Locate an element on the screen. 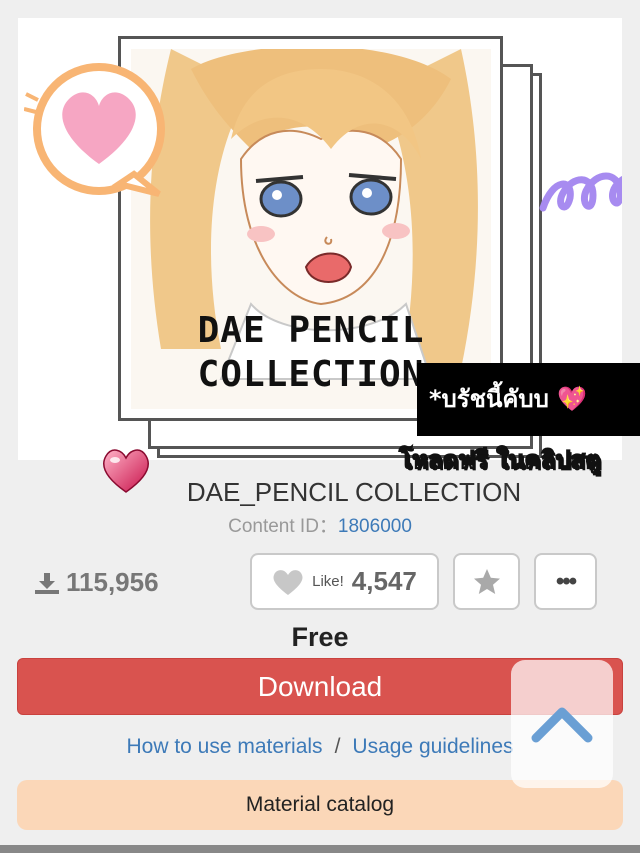  like-count: 4,547 is located at coordinates (384, 581).